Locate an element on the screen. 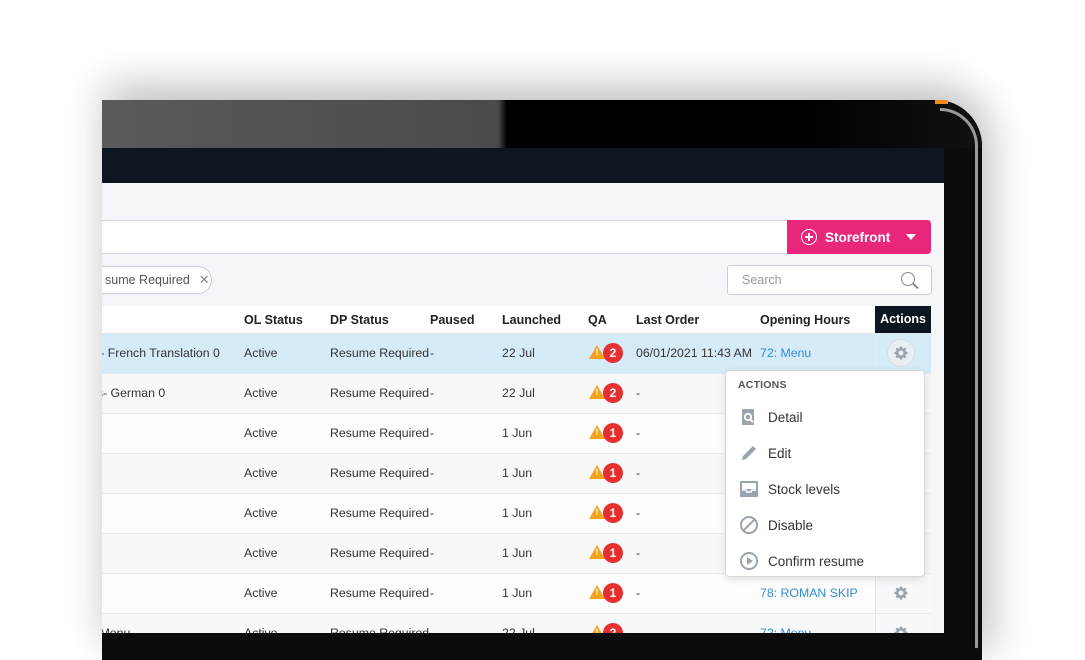 This screenshot has height=660, width=1085. menu-item-label: Confirm resume is located at coordinates (816, 561).